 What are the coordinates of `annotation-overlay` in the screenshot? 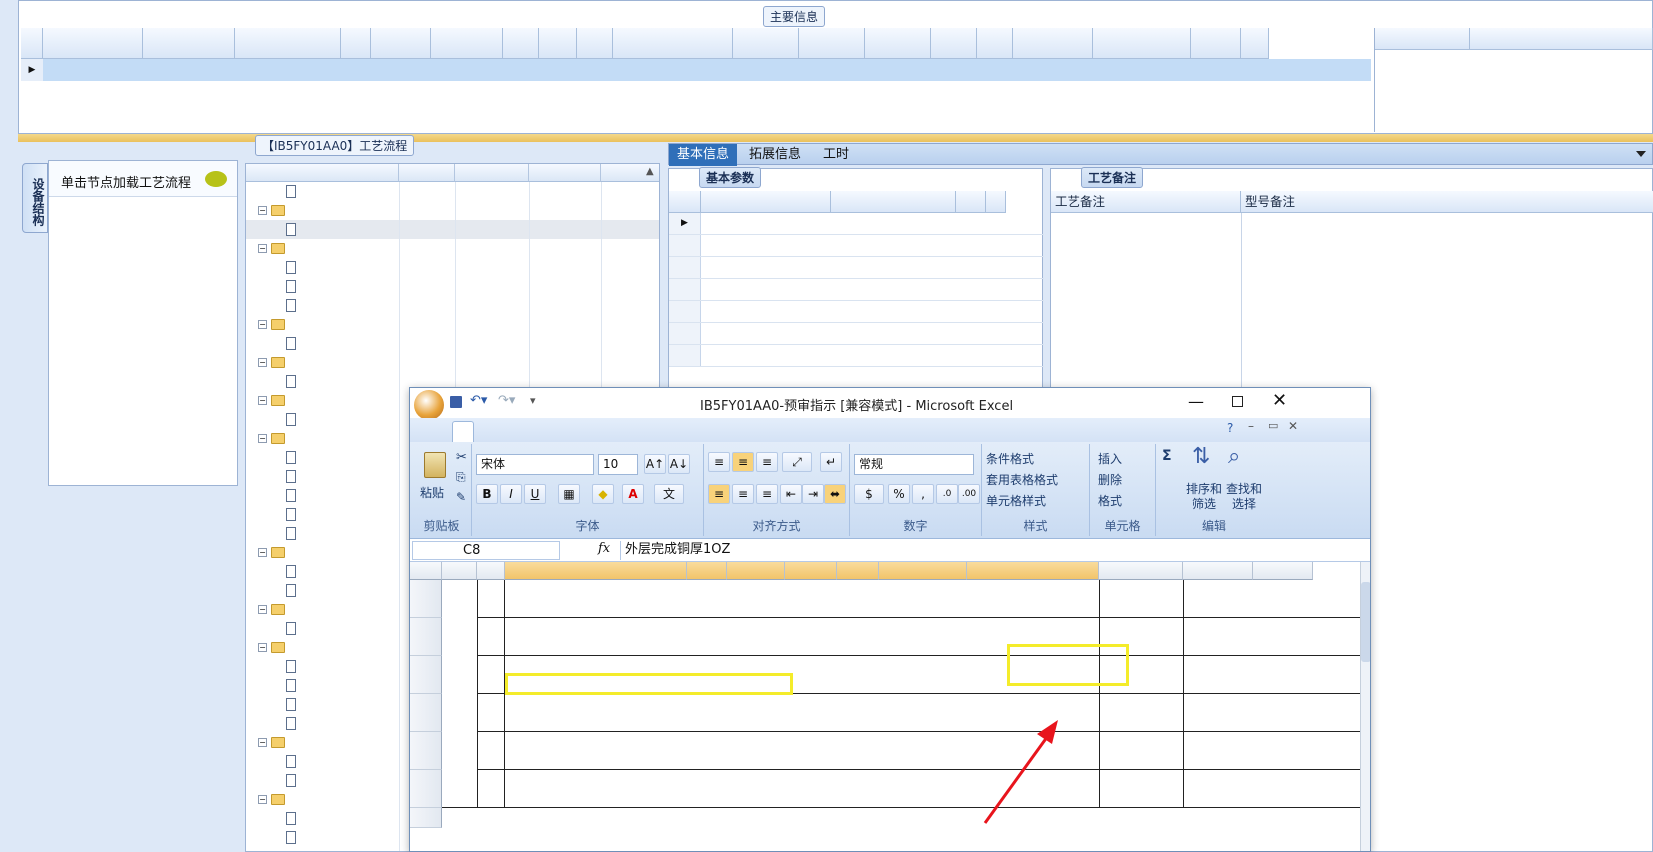 It's located at (1020, 772).